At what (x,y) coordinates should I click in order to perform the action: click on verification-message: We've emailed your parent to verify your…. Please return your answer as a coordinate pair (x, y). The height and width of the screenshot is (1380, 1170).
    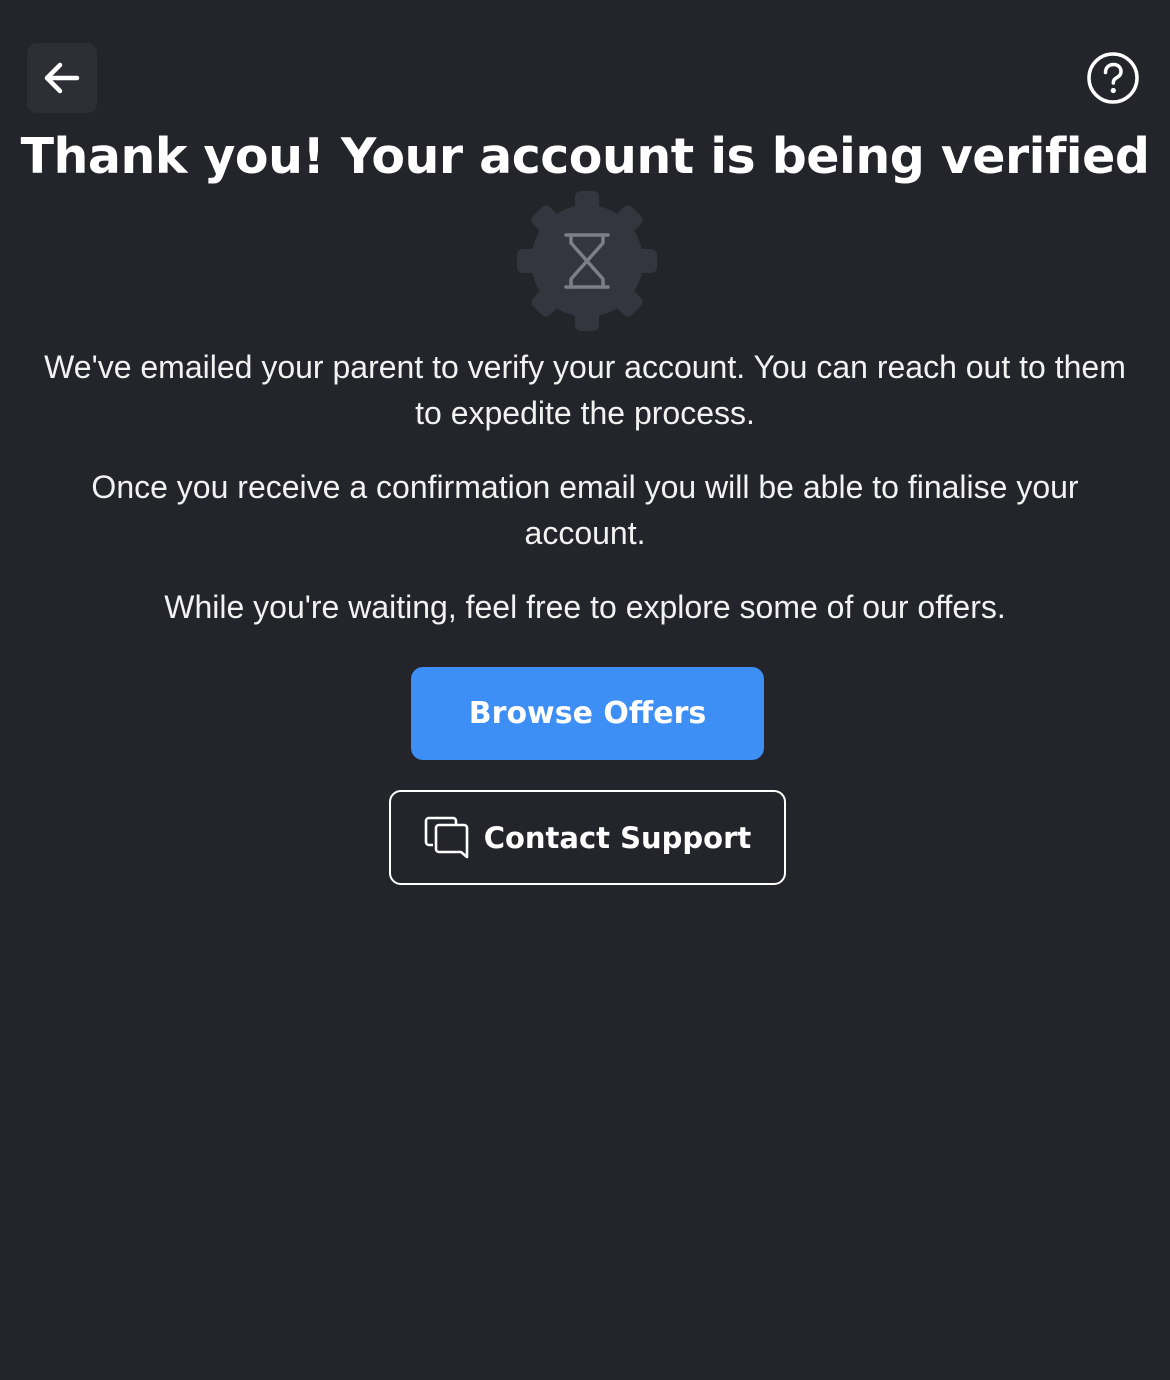
    Looking at the image, I should click on (585, 390).